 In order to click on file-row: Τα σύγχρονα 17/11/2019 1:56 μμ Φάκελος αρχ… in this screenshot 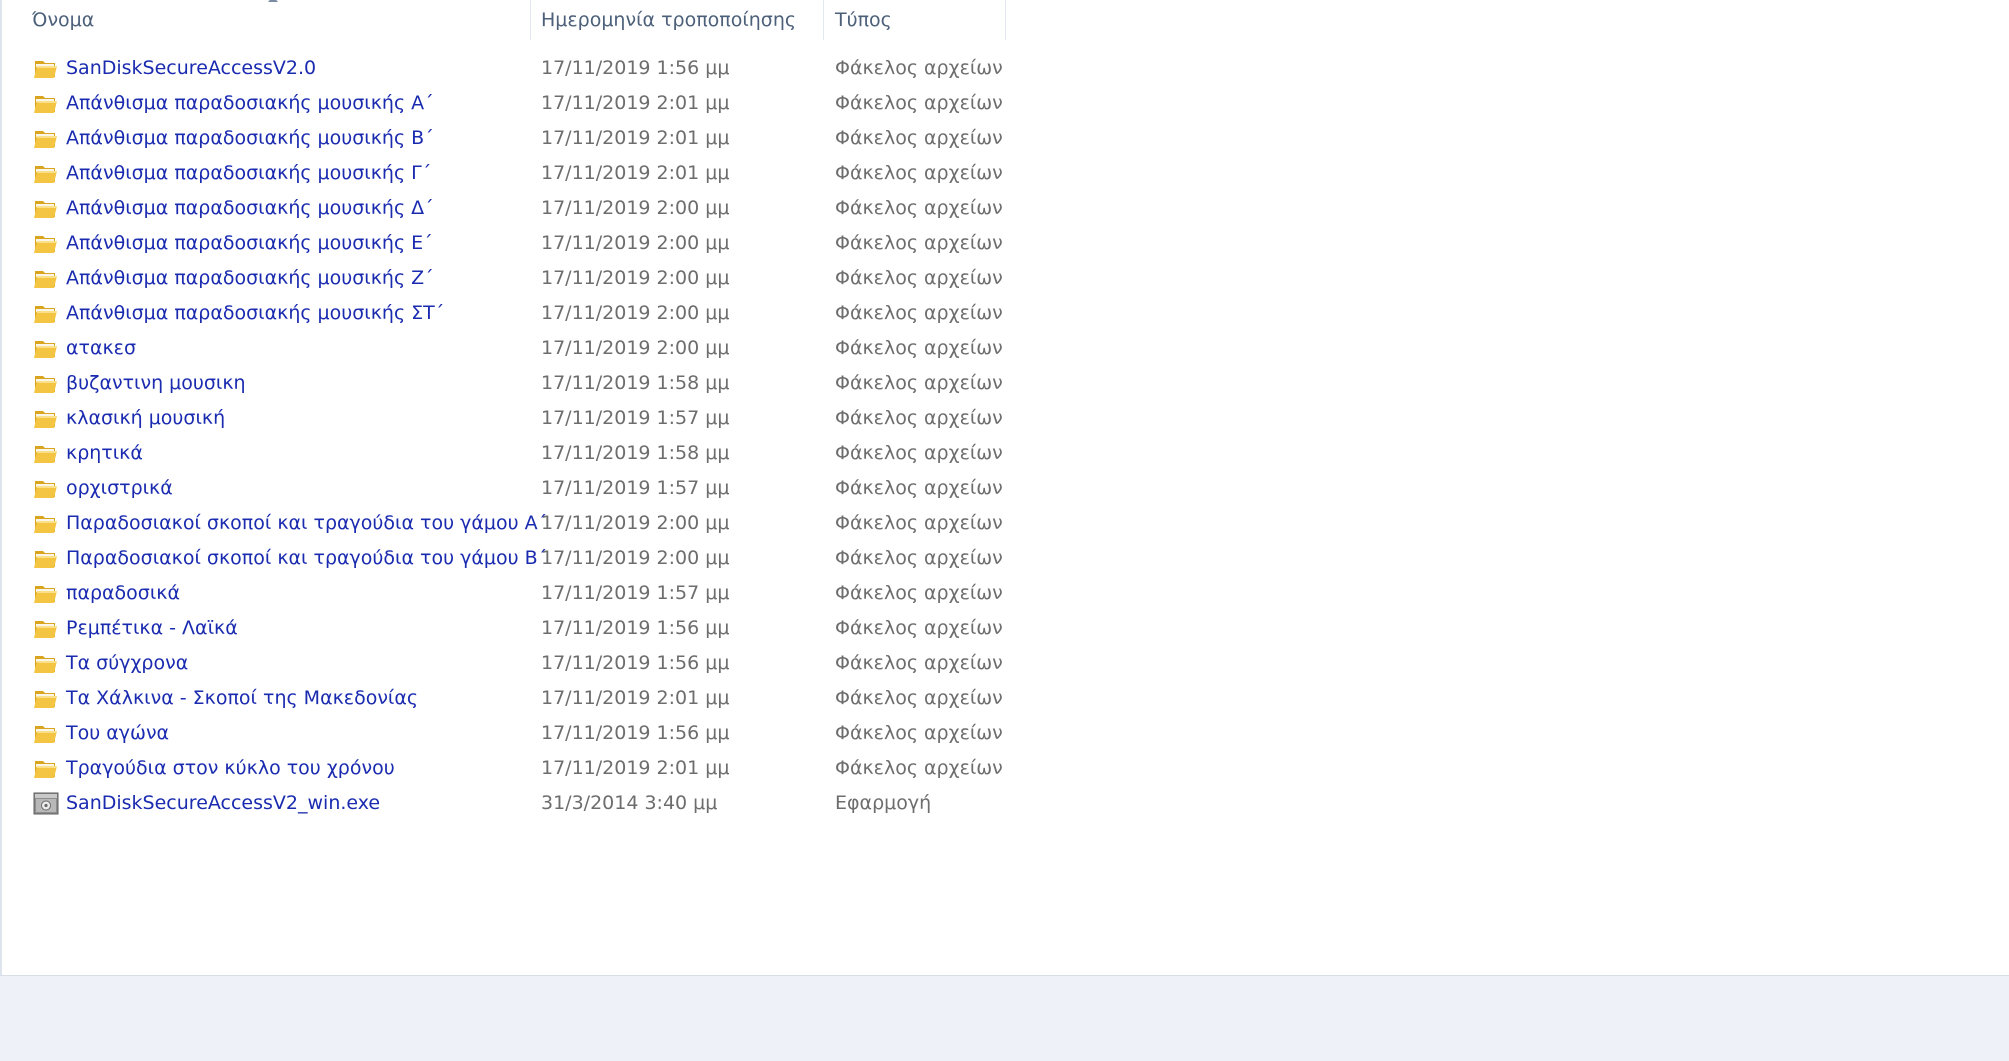, I will do `click(505, 663)`.